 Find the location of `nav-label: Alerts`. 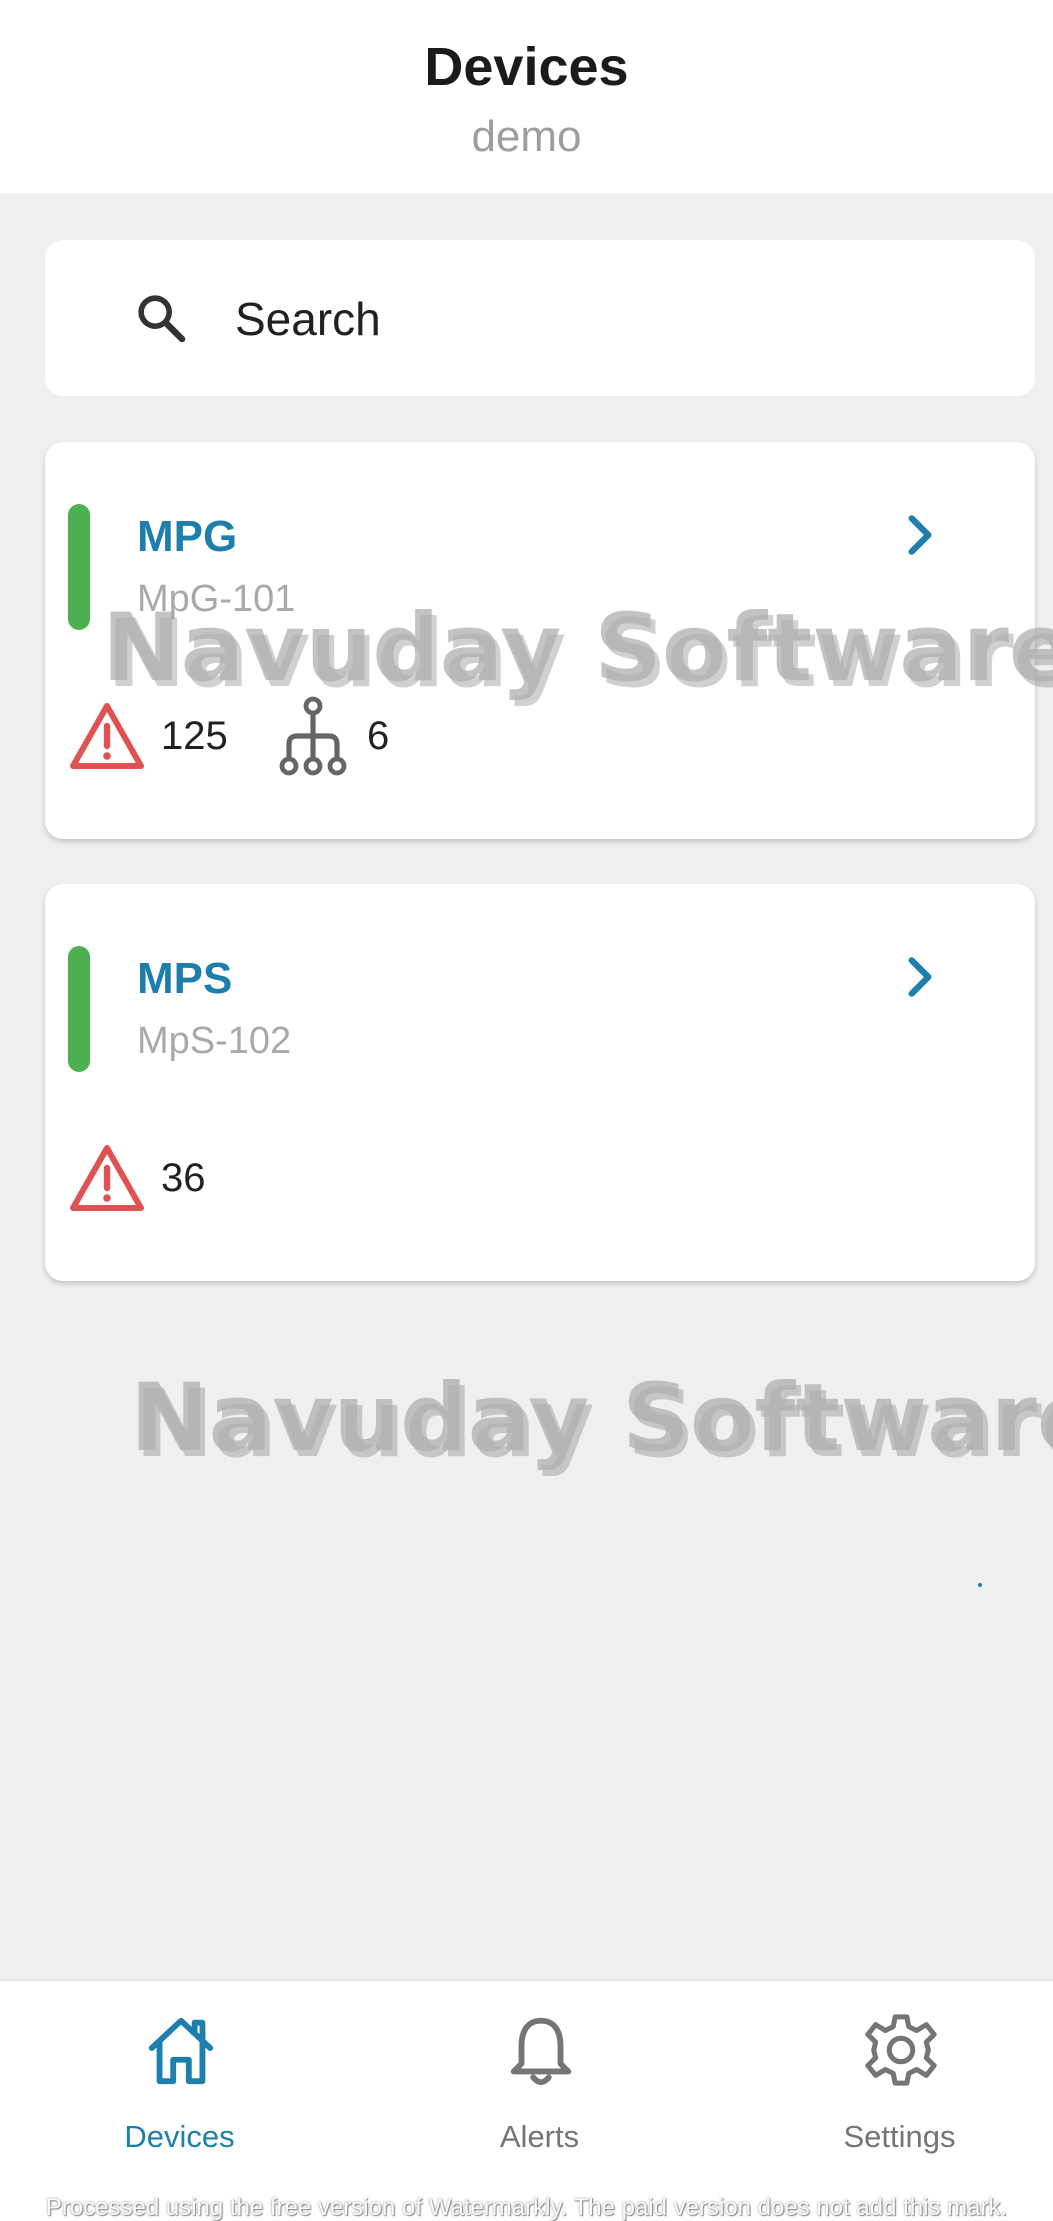

nav-label: Alerts is located at coordinates (539, 2136).